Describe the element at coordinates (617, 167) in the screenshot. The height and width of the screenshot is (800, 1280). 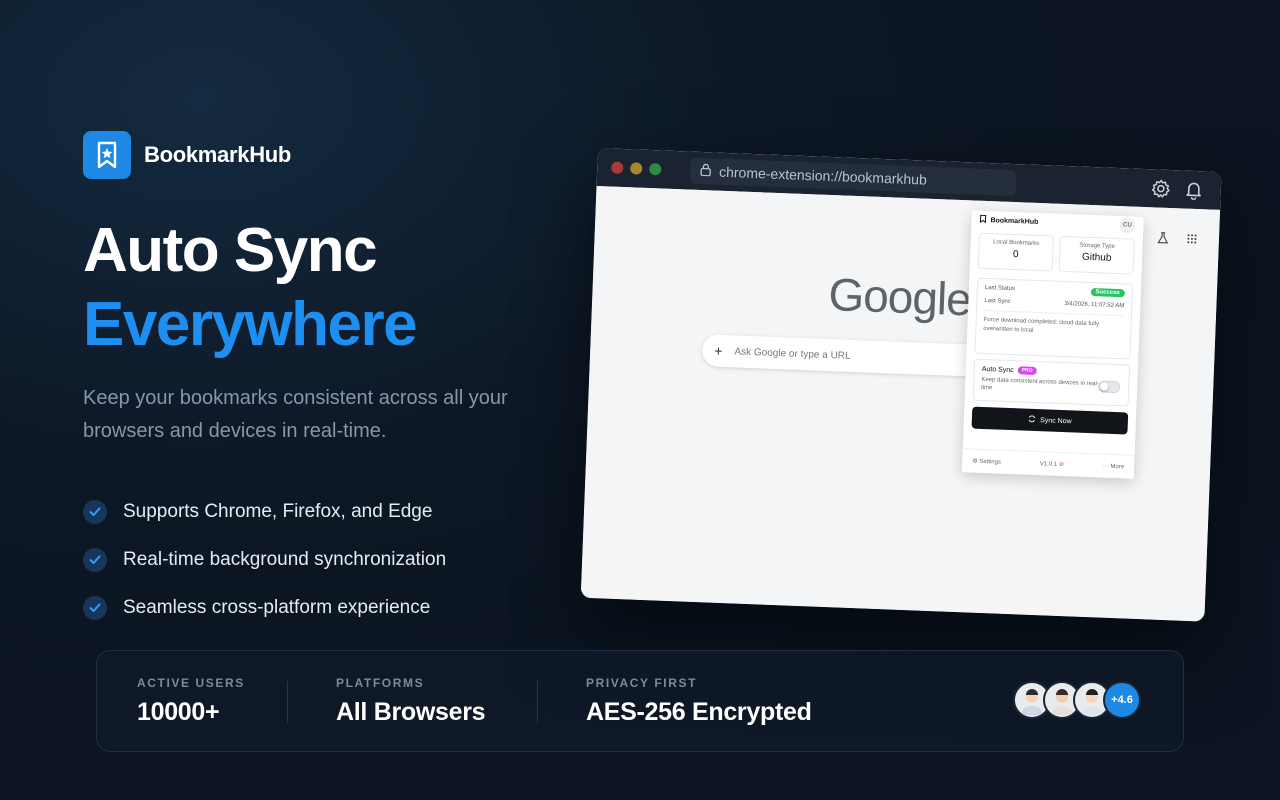
I see `window-close-dot` at that location.